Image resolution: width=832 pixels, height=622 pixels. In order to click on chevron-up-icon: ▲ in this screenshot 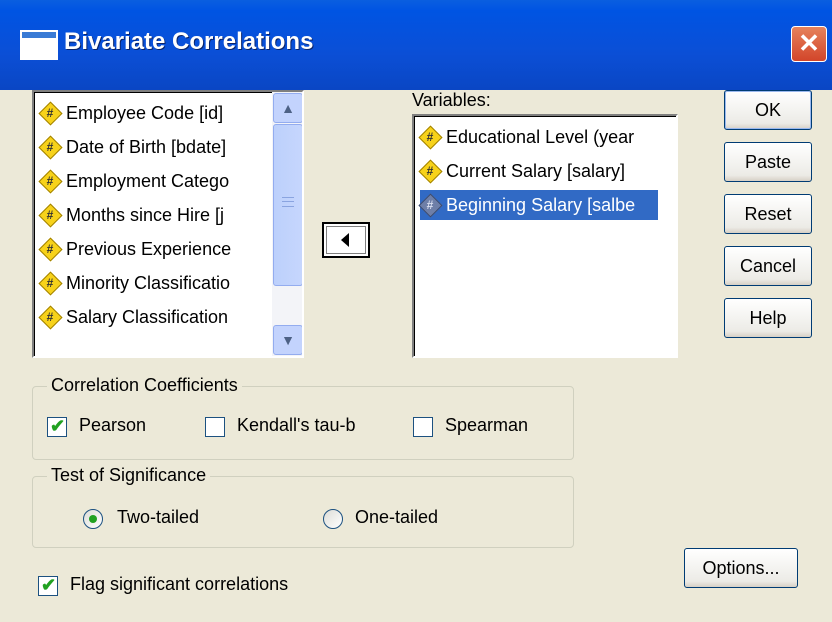, I will do `click(288, 108)`.